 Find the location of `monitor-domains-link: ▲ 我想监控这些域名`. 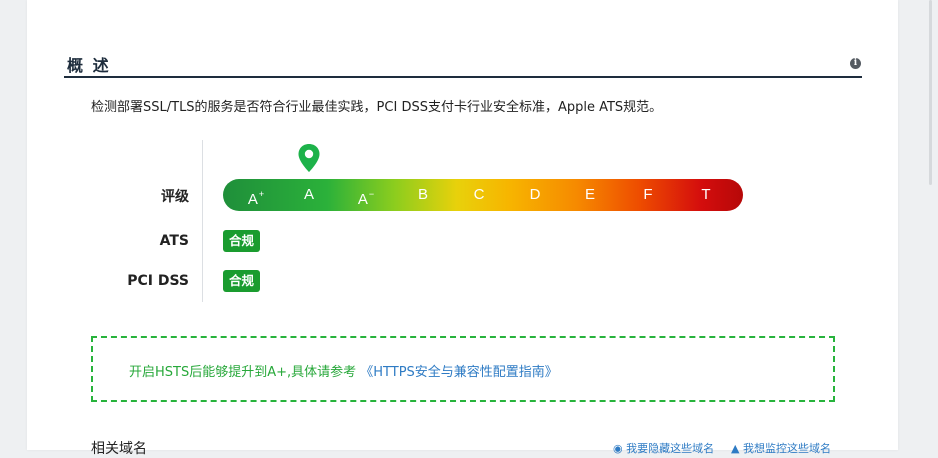

monitor-domains-link: ▲ 我想监控这些域名 is located at coordinates (781, 448).